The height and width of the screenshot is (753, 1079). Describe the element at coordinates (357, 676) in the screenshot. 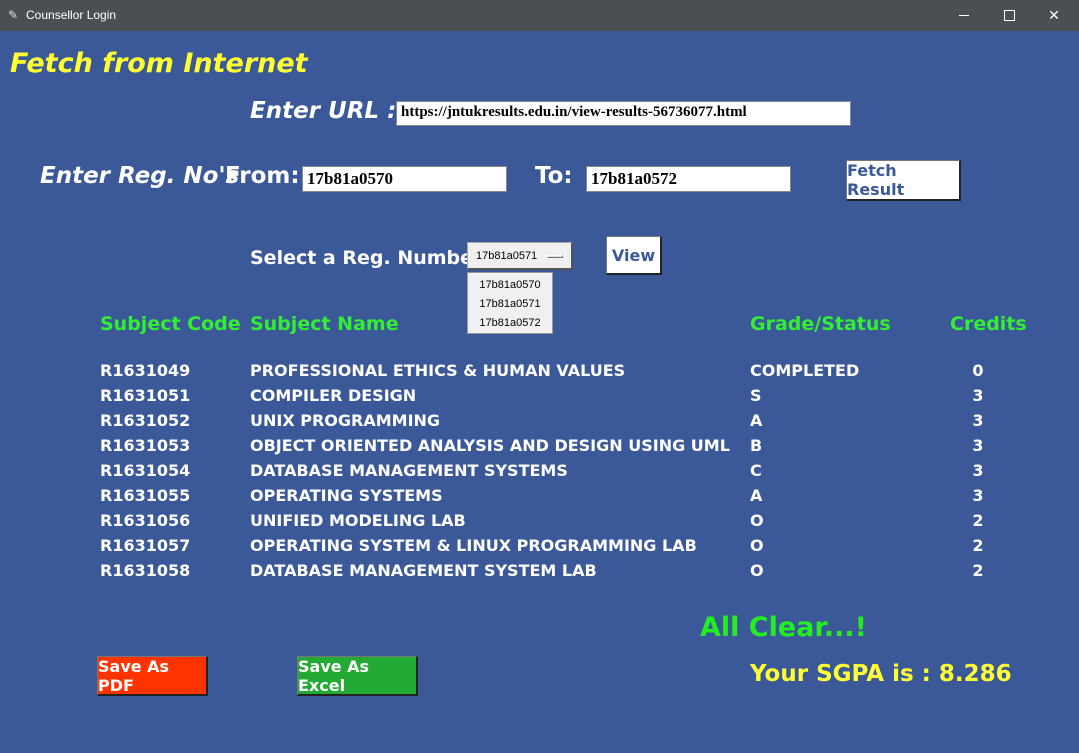

I see `save-excel-button: Save As Excel` at that location.